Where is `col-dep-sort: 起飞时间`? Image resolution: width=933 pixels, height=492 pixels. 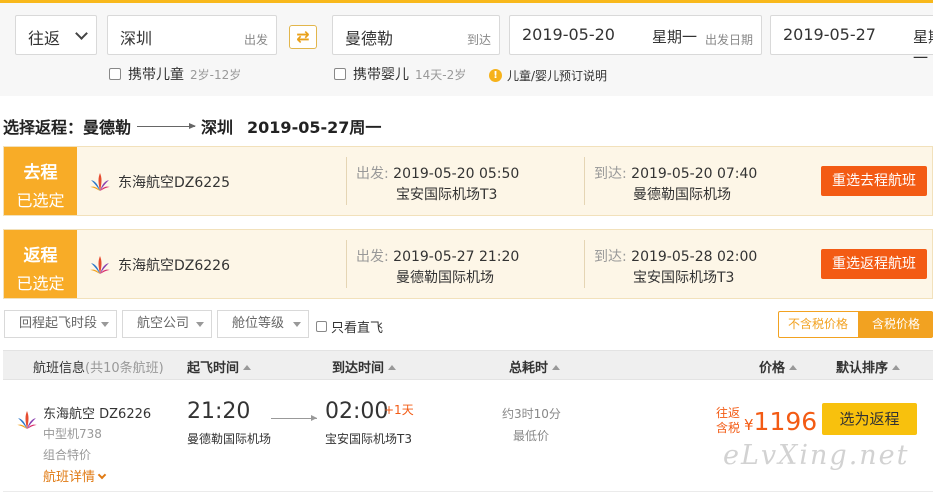
col-dep-sort: 起飞时间 is located at coordinates (219, 366).